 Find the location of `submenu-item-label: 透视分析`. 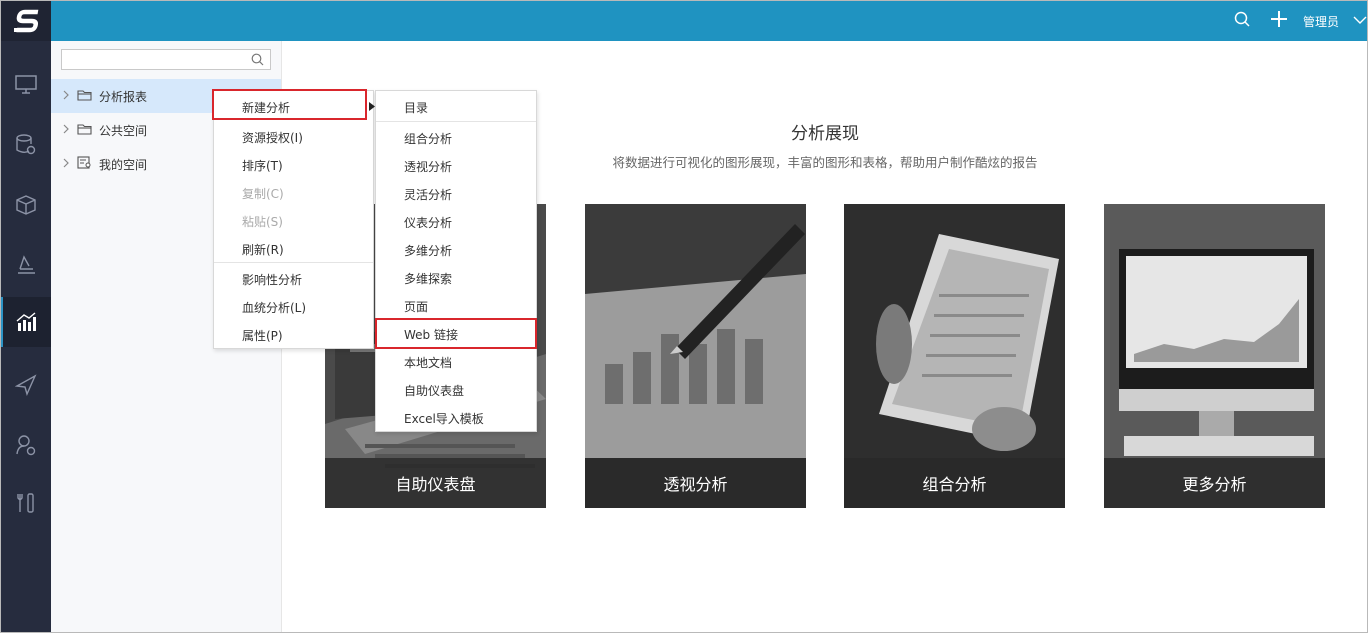

submenu-item-label: 透视分析 is located at coordinates (428, 166).